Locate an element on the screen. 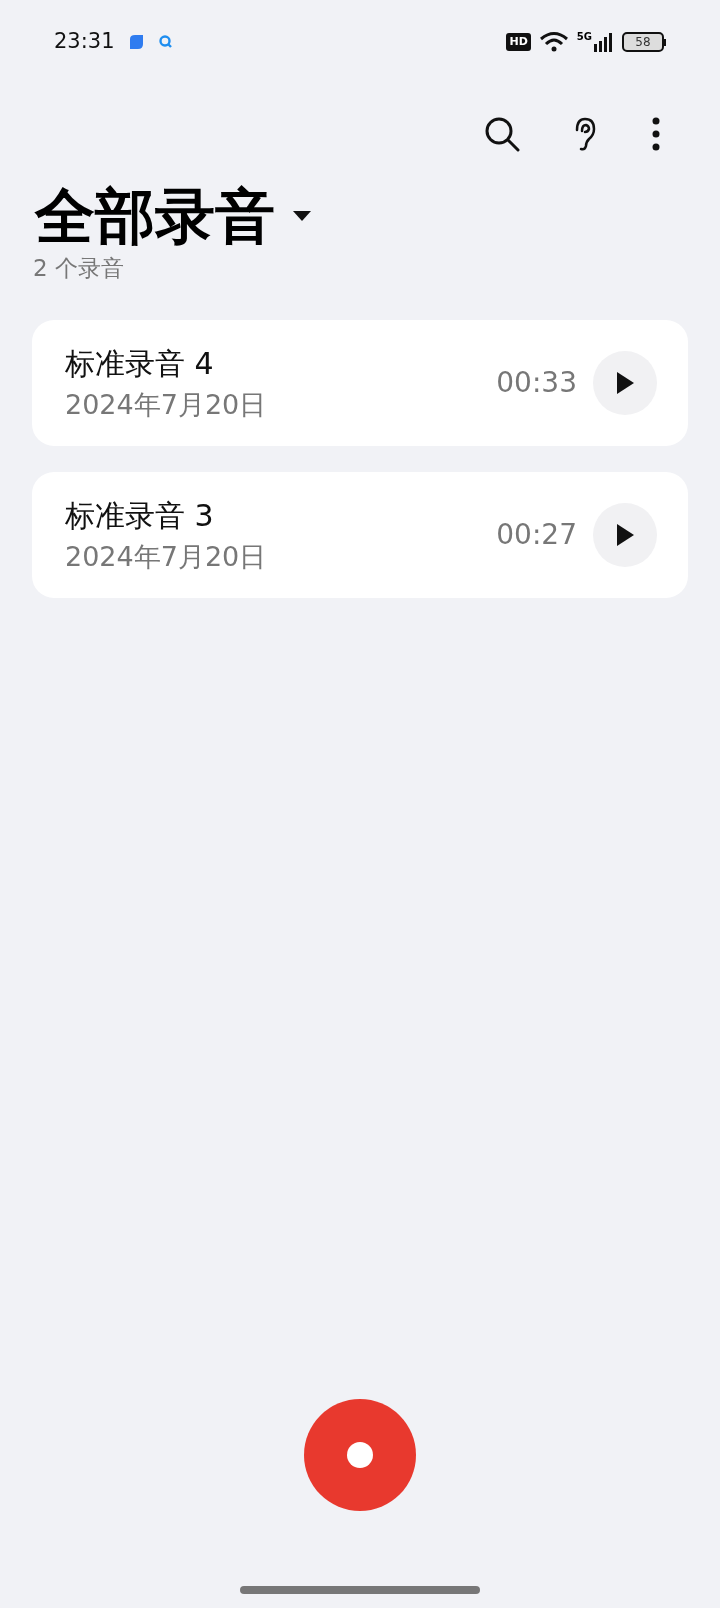 This screenshot has height=1608, width=720. network-label: 5G is located at coordinates (584, 37).